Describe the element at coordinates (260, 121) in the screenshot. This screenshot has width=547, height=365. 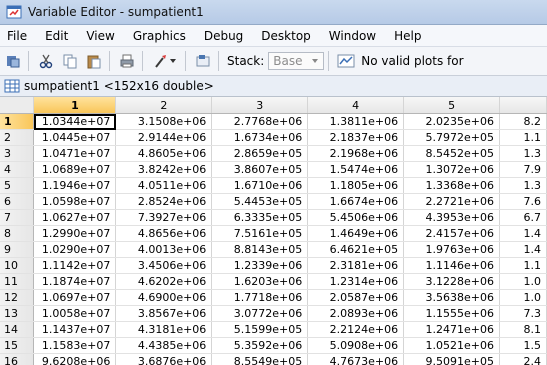
I see `table-cell: 2.7768e+06` at that location.